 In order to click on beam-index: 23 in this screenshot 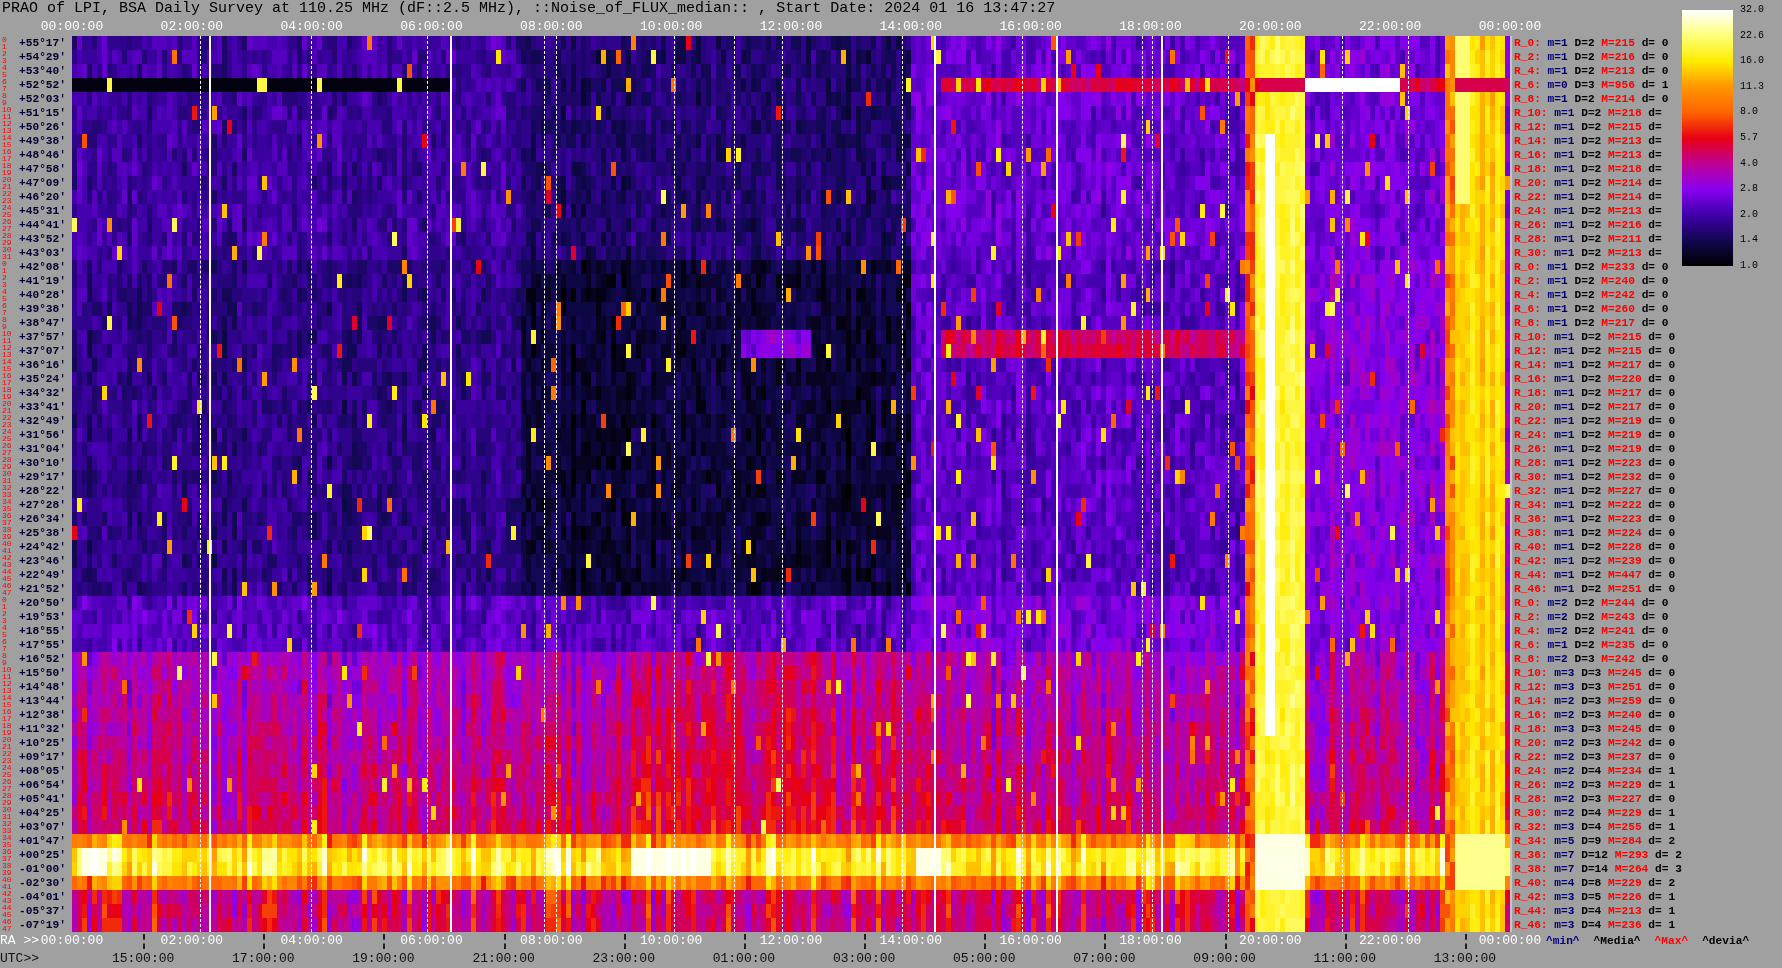, I will do `click(7, 424)`.